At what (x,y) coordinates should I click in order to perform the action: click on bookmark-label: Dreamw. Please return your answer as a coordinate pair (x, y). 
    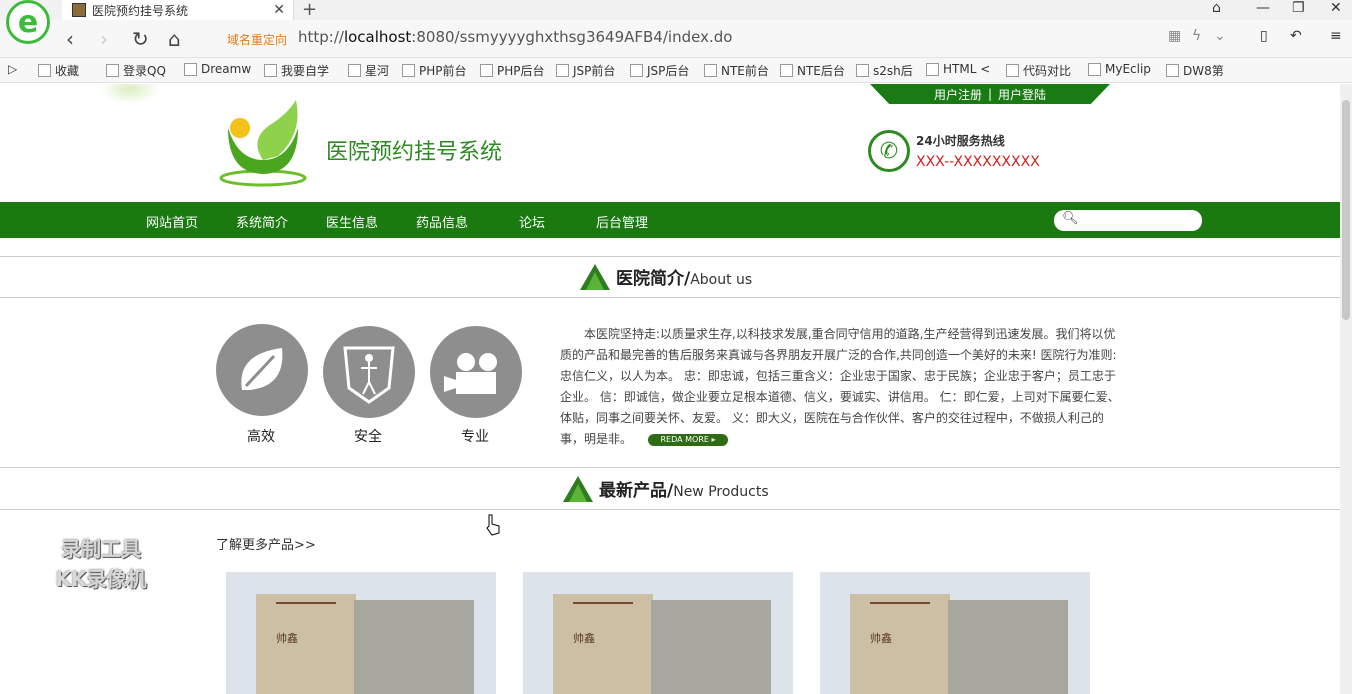
    Looking at the image, I should click on (226, 69).